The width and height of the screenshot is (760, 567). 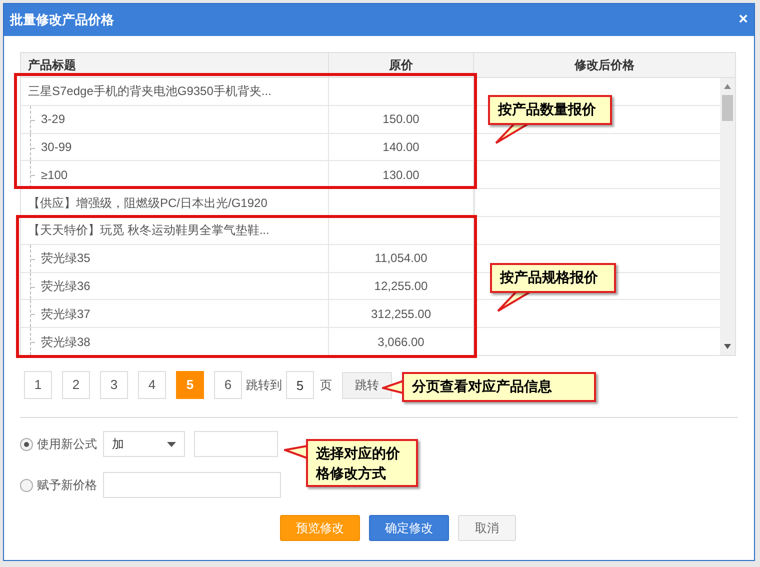 What do you see at coordinates (175, 174) in the screenshot?
I see `table-cell: ≥100` at bounding box center [175, 174].